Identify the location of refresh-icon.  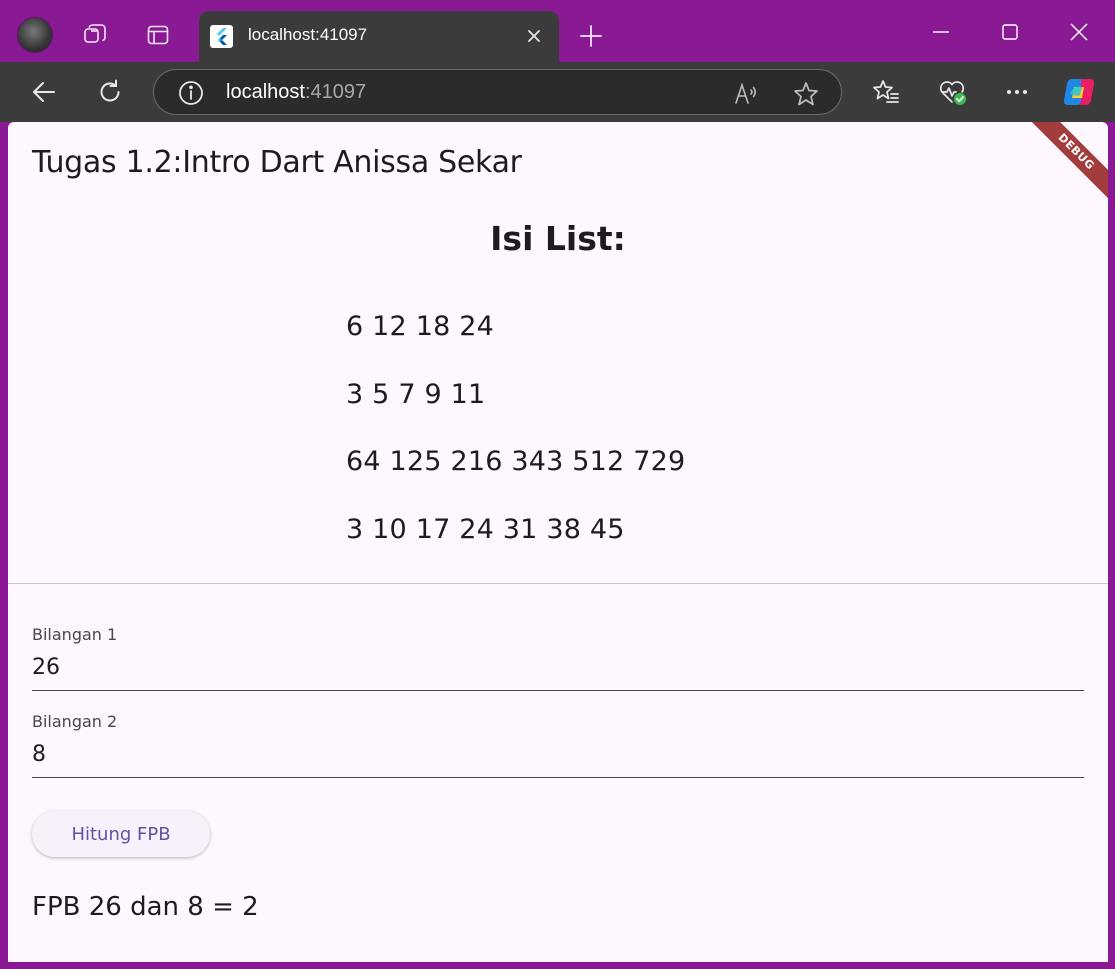
(110, 92).